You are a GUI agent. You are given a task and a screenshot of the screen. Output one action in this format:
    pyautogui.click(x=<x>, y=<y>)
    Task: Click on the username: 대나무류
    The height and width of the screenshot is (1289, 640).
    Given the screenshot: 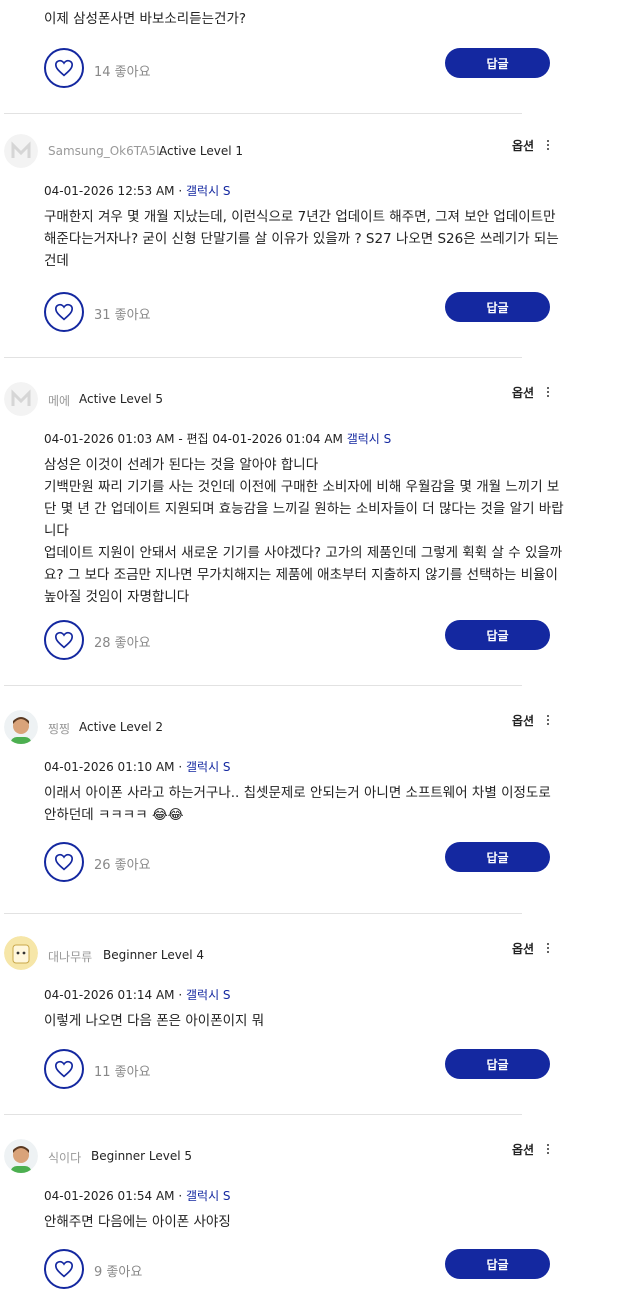 What is the action you would take?
    pyautogui.click(x=70, y=956)
    